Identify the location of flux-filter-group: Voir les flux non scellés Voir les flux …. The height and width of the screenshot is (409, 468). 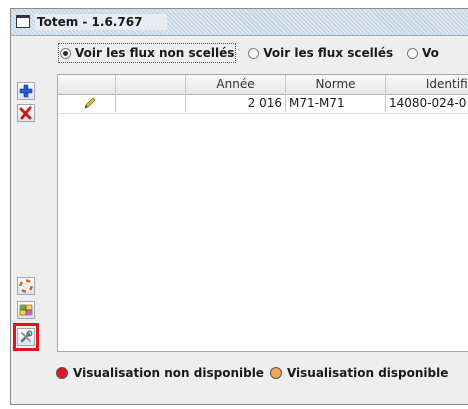
(252, 54).